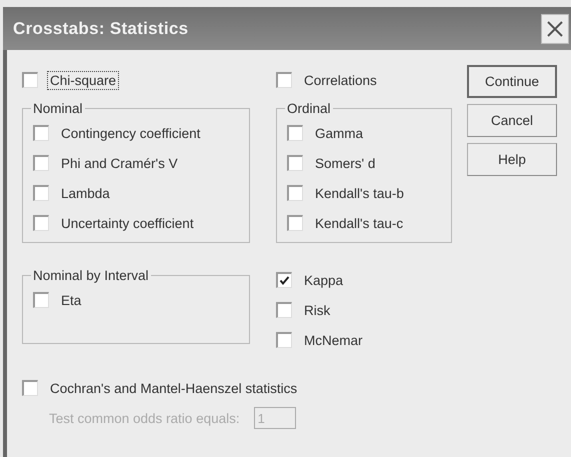  What do you see at coordinates (512, 159) in the screenshot?
I see `dialog-button: Help` at bounding box center [512, 159].